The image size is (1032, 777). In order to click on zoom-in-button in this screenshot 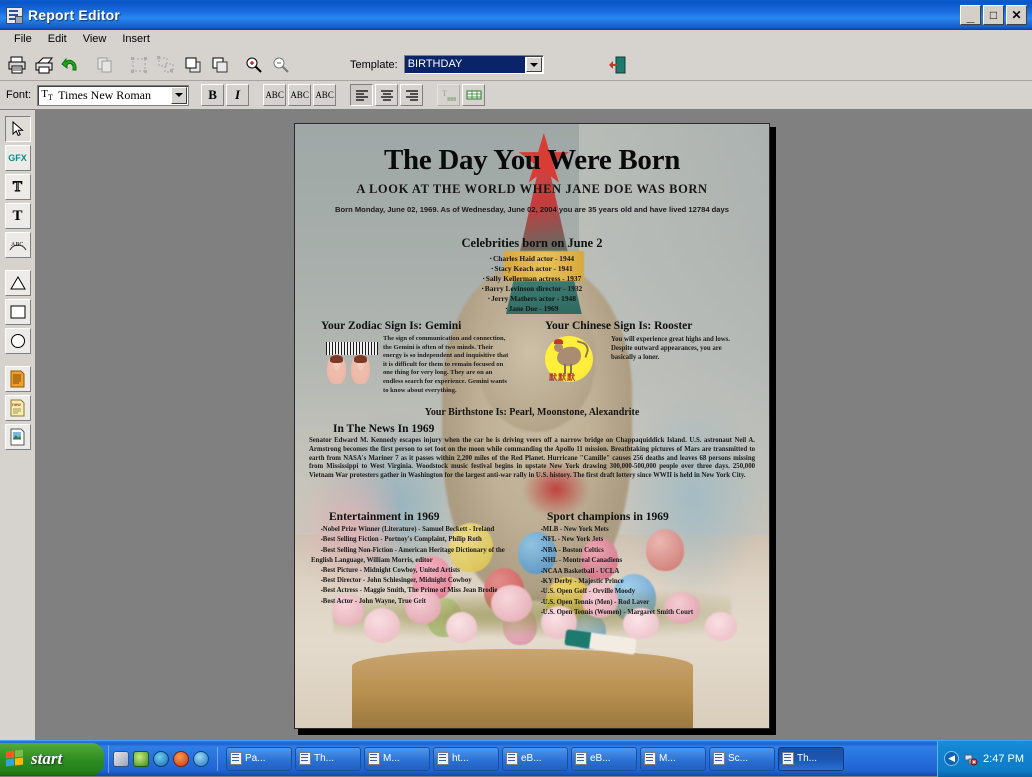, I will do `click(254, 64)`.